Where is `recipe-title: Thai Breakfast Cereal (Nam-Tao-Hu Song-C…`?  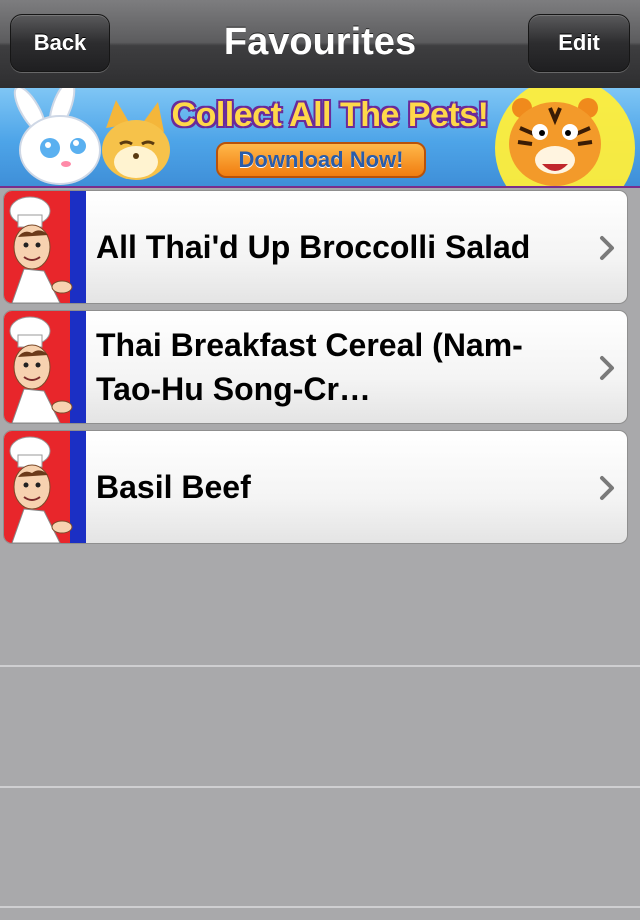
recipe-title: Thai Breakfast Cereal (Nam-Tao-Hu Song-C… is located at coordinates (309, 367).